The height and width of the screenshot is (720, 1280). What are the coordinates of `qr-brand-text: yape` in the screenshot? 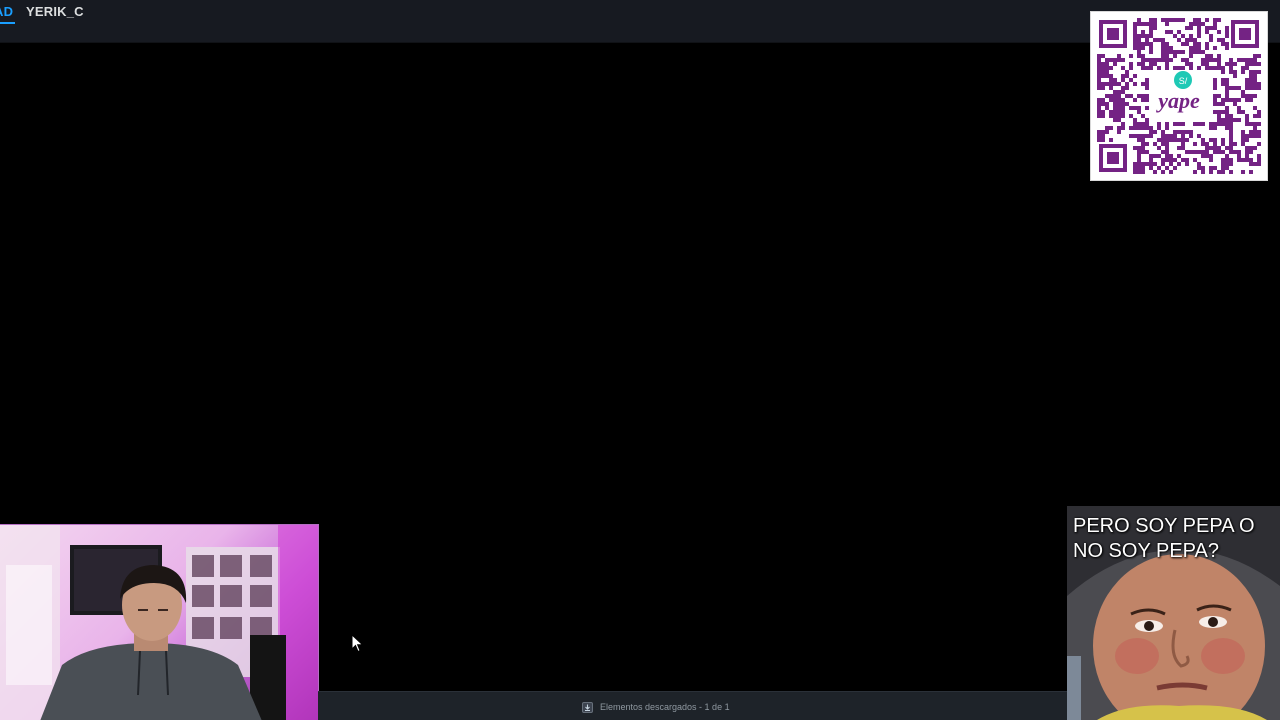 It's located at (1177, 100).